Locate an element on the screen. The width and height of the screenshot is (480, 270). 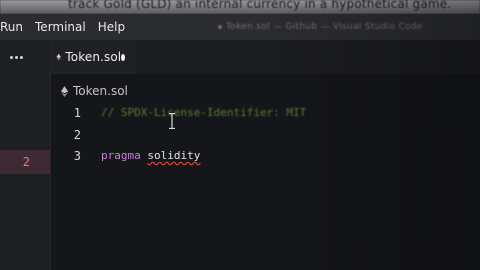
line-number: 3 is located at coordinates (77, 156).